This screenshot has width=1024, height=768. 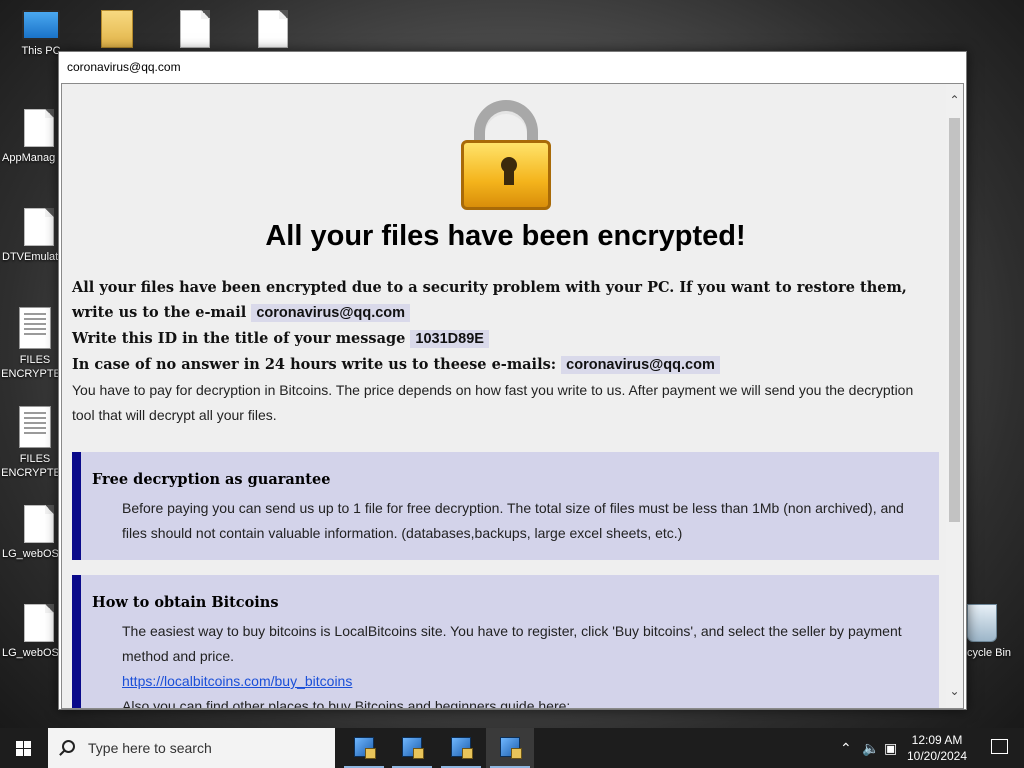 What do you see at coordinates (846, 748) in the screenshot?
I see `chevron-up-icon: ⌃` at bounding box center [846, 748].